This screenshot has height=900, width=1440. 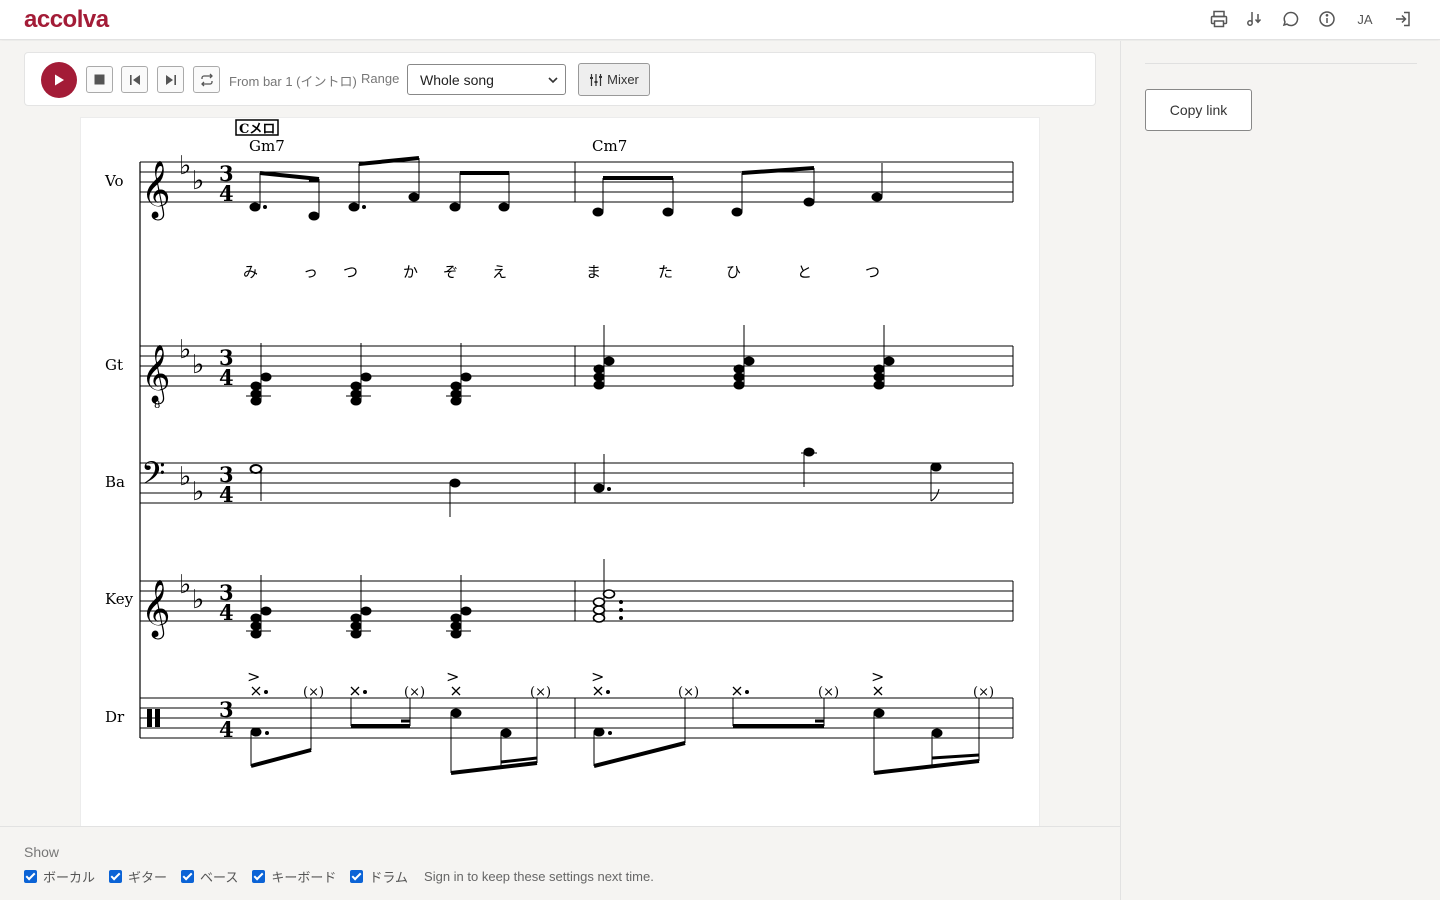 What do you see at coordinates (114, 181) in the screenshot?
I see `part-label: Vo` at bounding box center [114, 181].